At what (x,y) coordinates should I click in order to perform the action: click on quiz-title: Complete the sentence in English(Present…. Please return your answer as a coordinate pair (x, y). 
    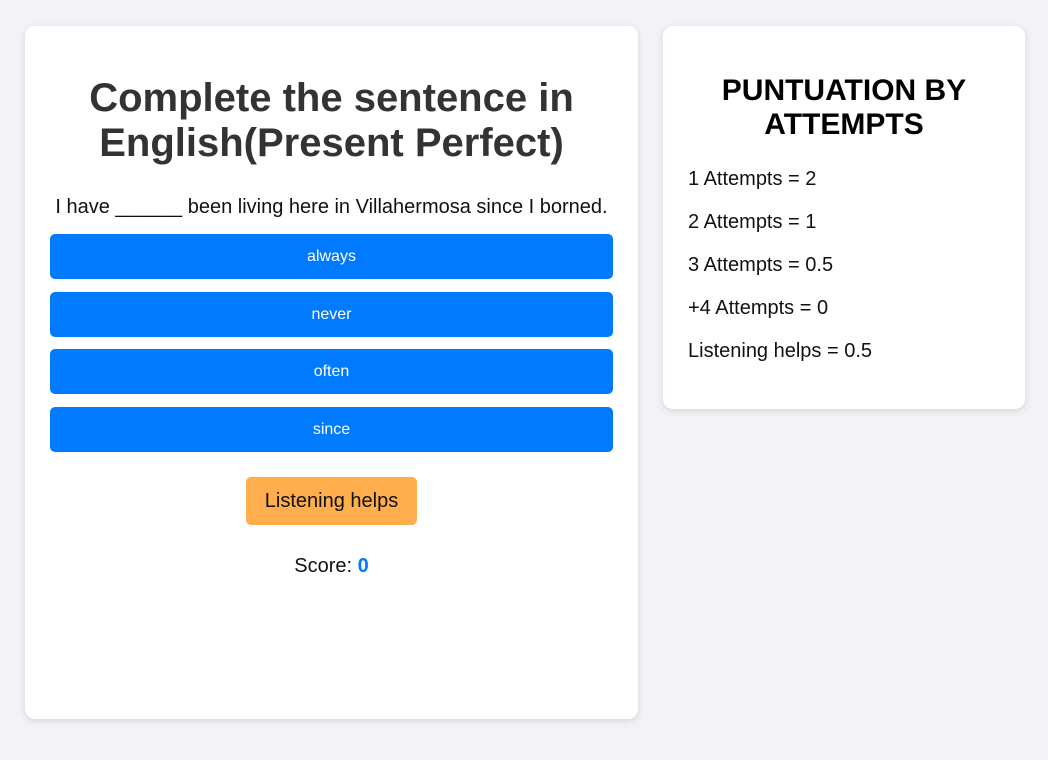
    Looking at the image, I should click on (331, 120).